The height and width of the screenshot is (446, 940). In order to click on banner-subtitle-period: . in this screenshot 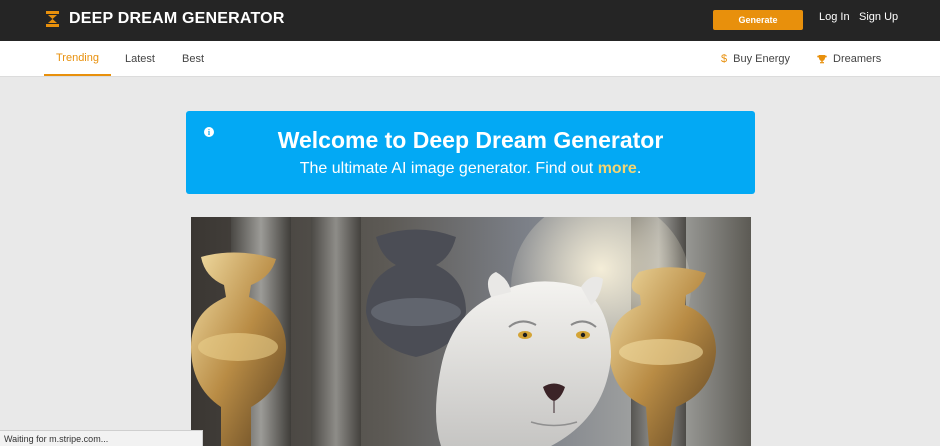, I will do `click(639, 168)`.